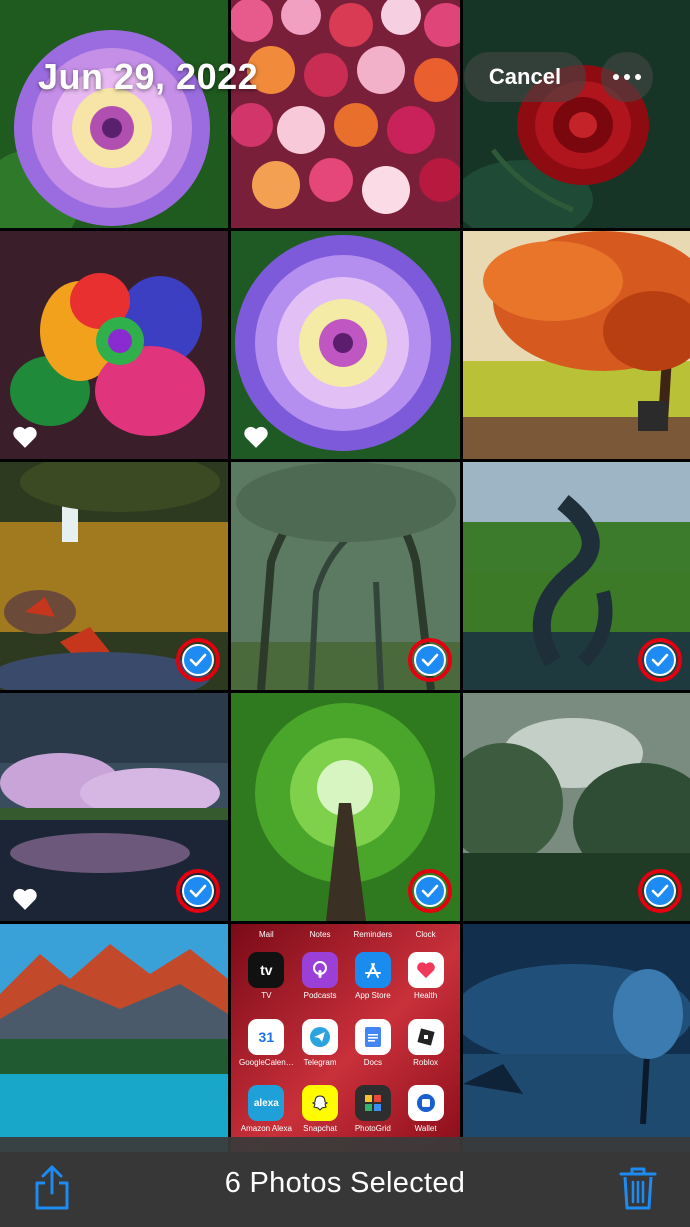 The width and height of the screenshot is (690, 1227). Describe the element at coordinates (616, 77) in the screenshot. I see `ellipsis-icon` at that location.